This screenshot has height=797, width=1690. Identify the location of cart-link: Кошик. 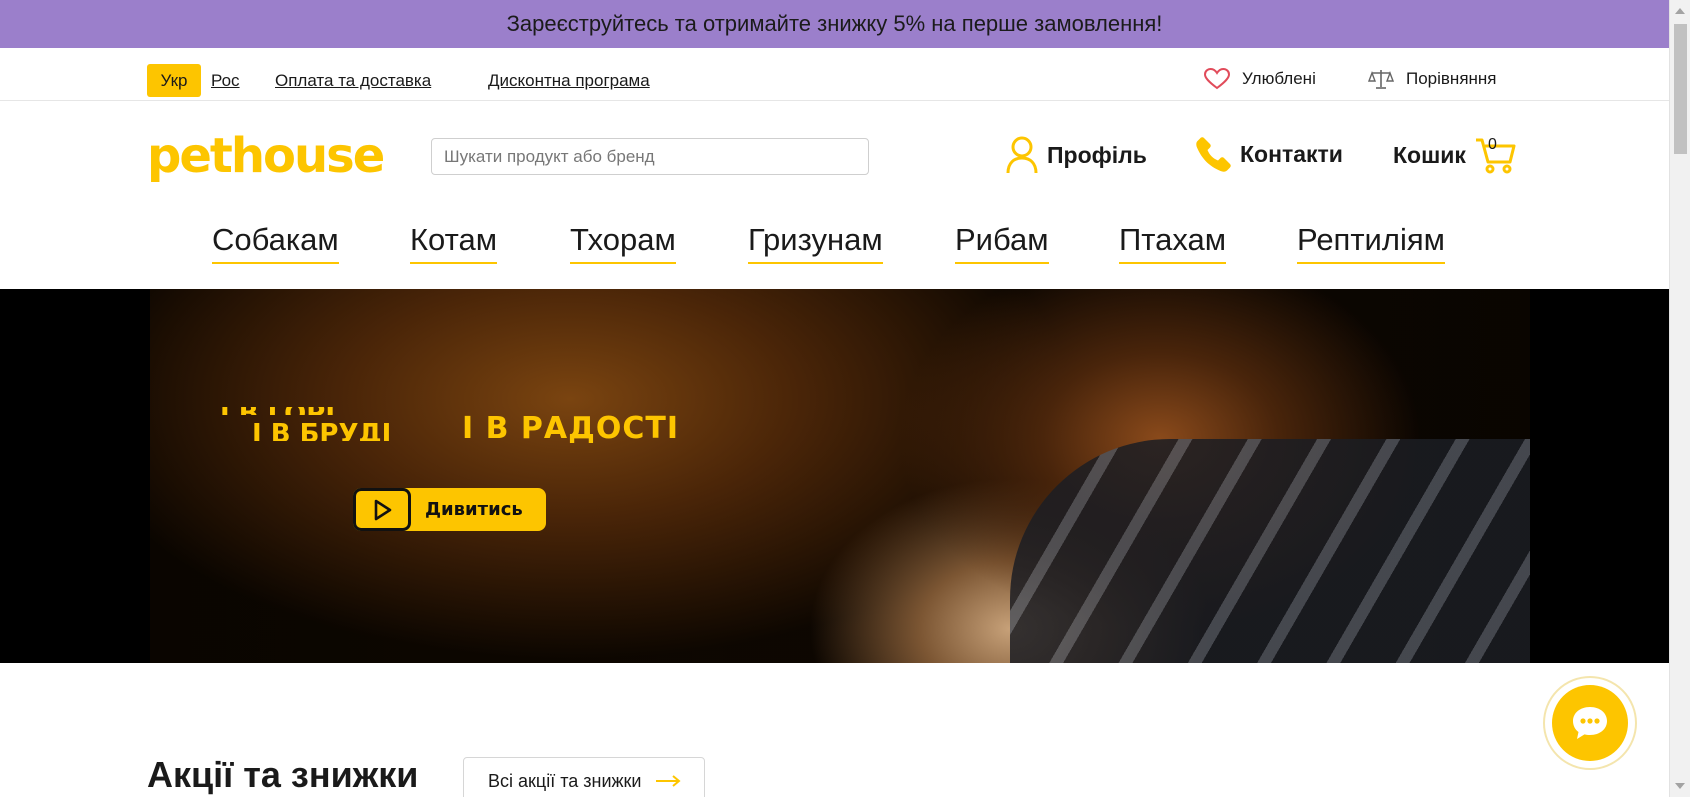
(1454, 155).